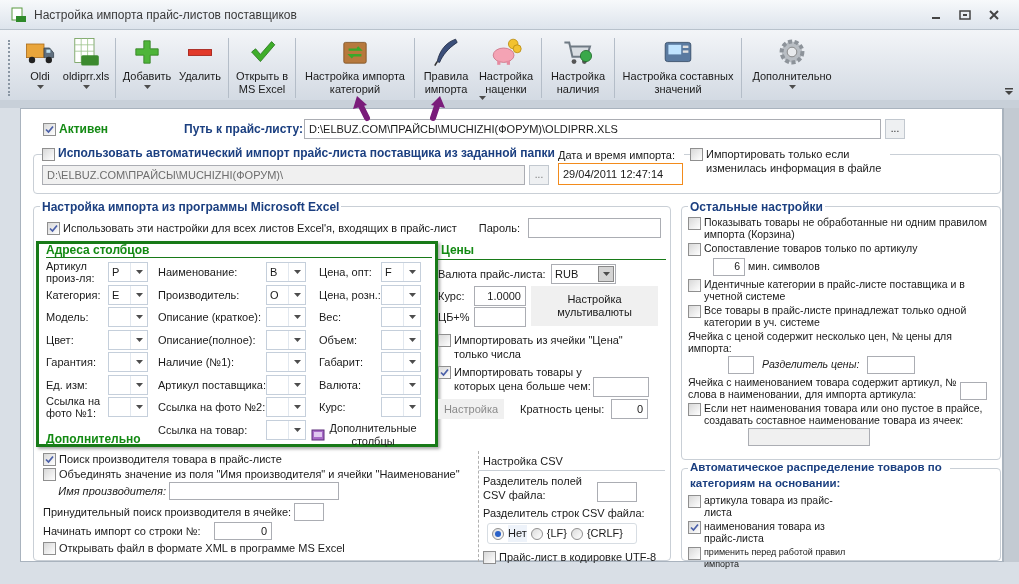 Image resolution: width=1019 pixels, height=584 pixels. What do you see at coordinates (212, 407) in the screenshot?
I see `field-label: Ссылка на фото №2:` at bounding box center [212, 407].